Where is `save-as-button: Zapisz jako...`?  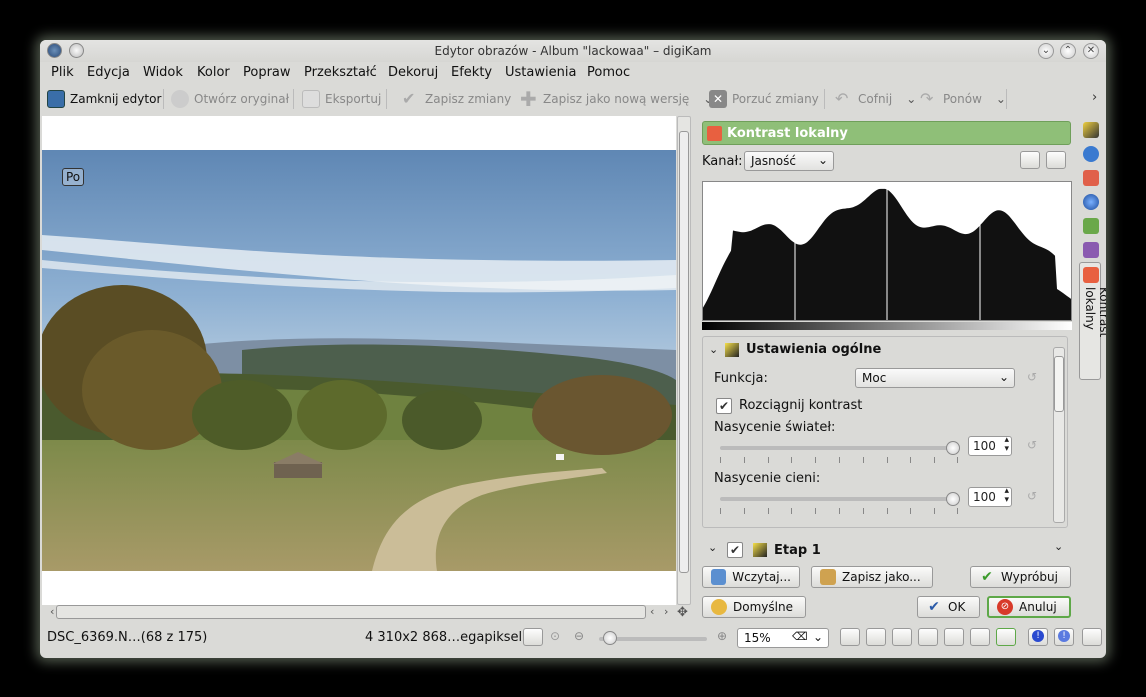
save-as-button: Zapisz jako... is located at coordinates (872, 577).